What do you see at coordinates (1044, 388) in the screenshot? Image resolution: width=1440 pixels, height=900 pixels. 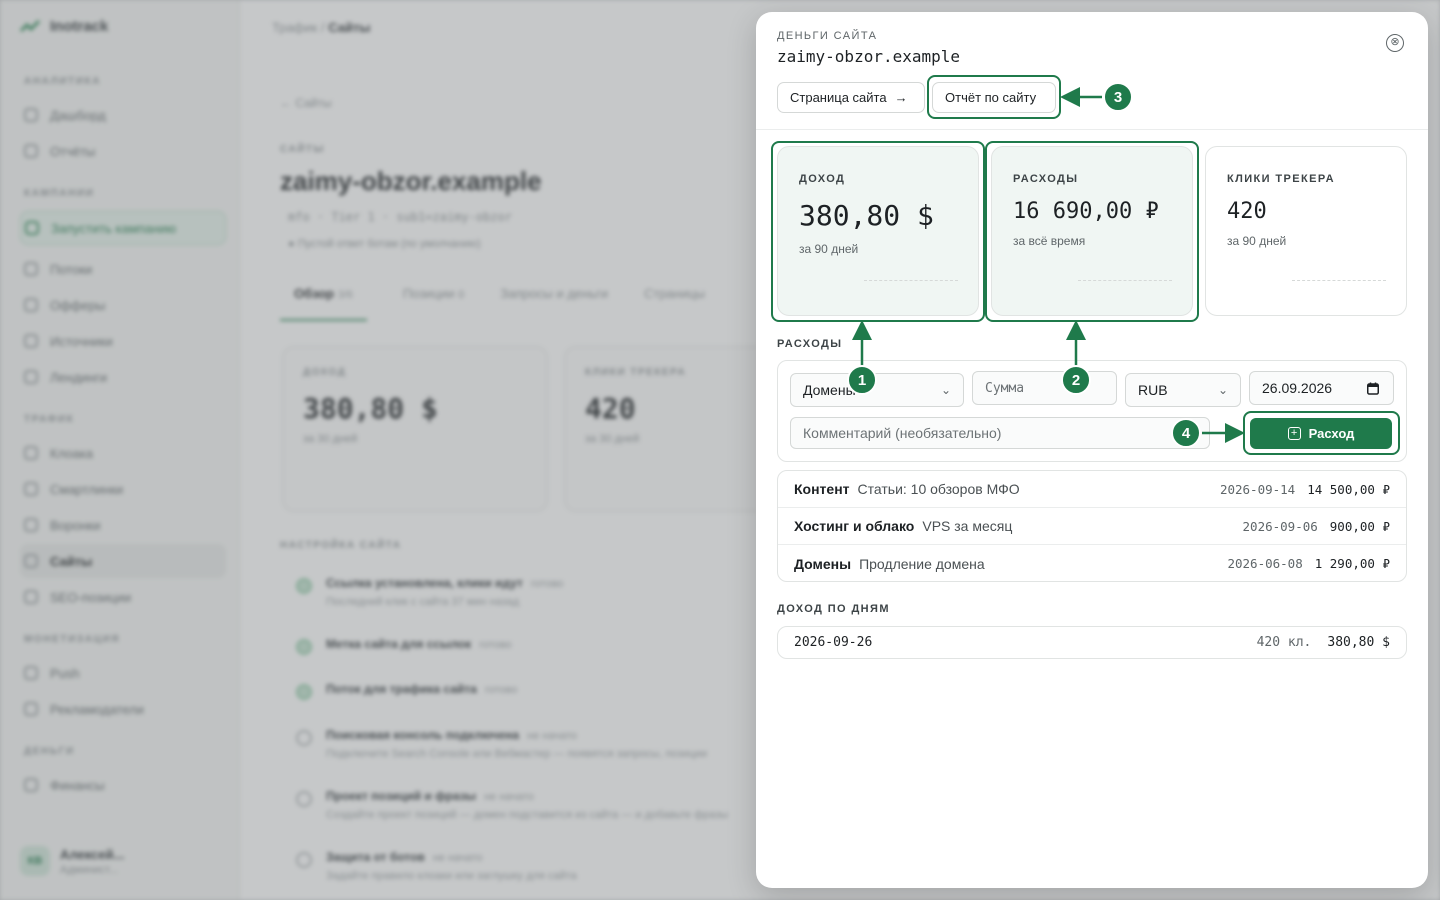 I see `amount-input: Сумма` at bounding box center [1044, 388].